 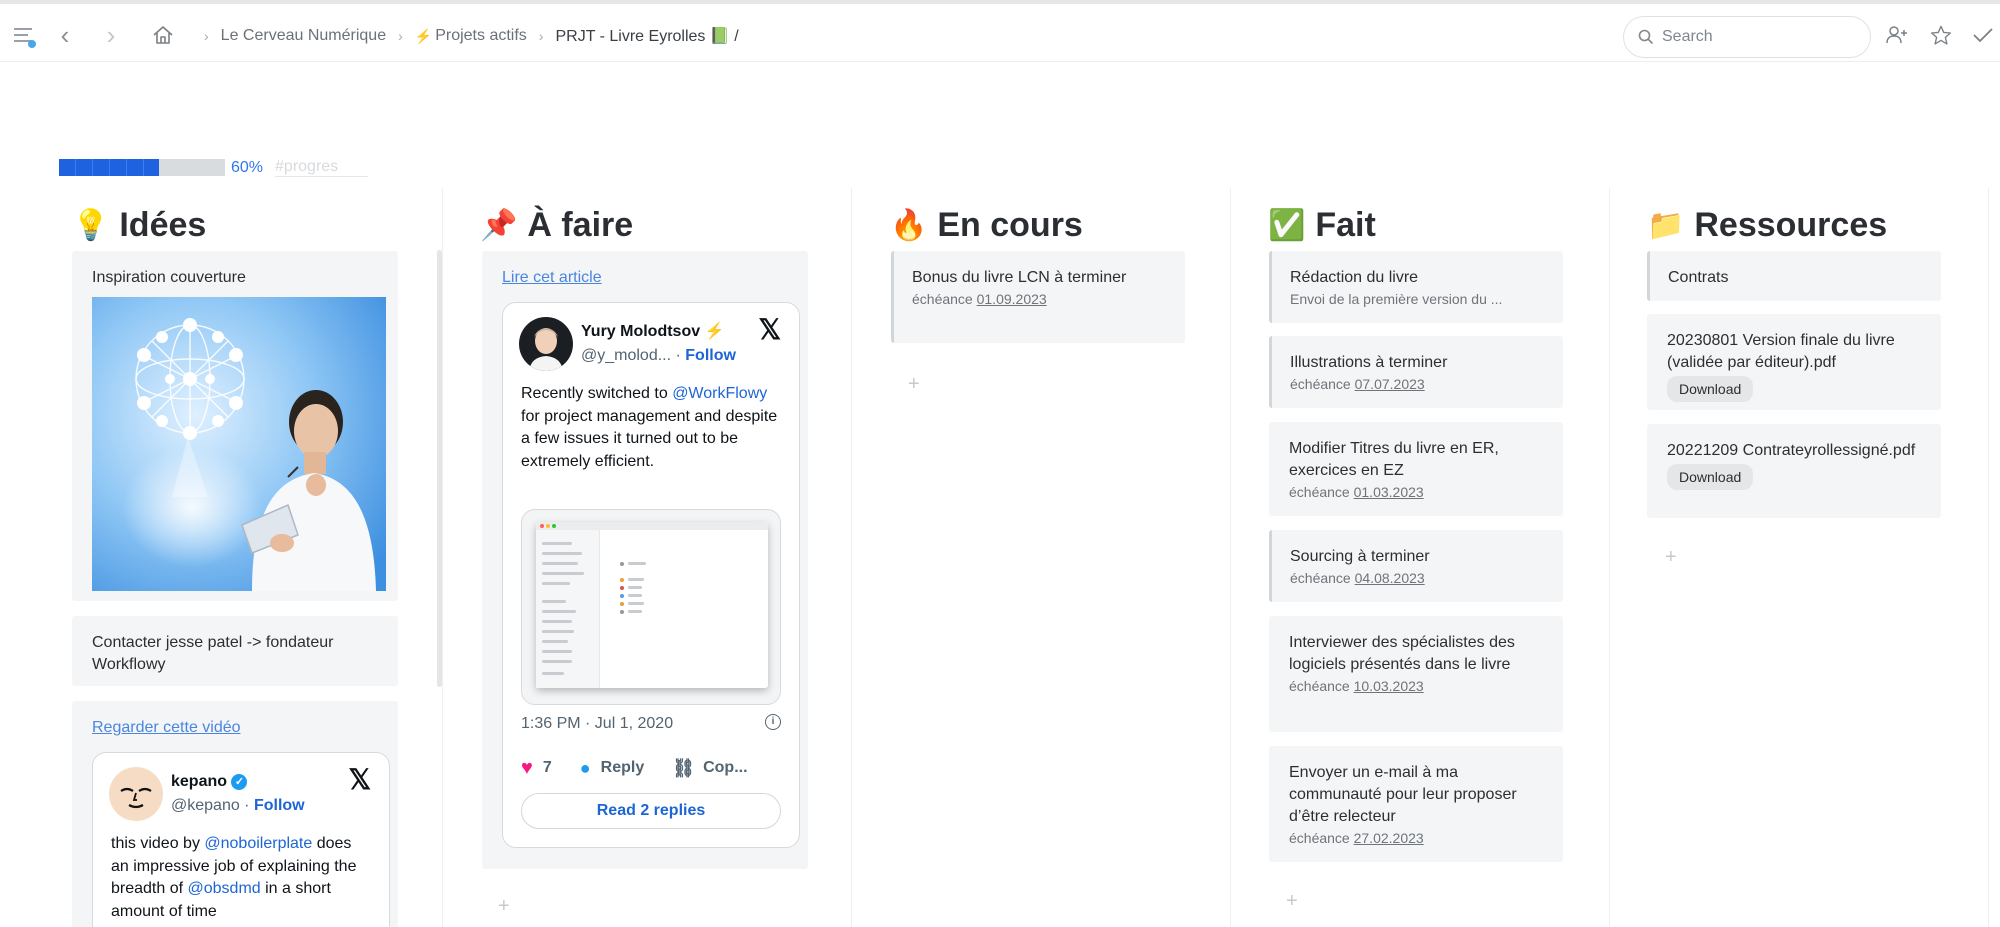 What do you see at coordinates (214, 167) in the screenshot?
I see `progress-indicator: 60% #progres` at bounding box center [214, 167].